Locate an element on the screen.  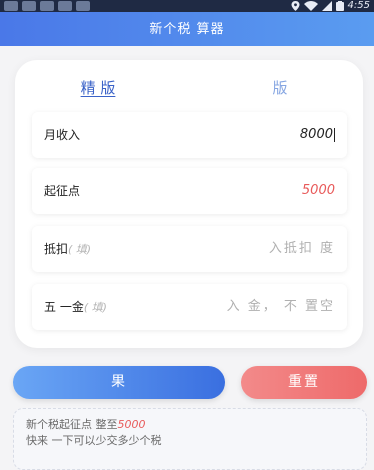
insurance-input: 入 金， 不 置空 is located at coordinates (281, 307).